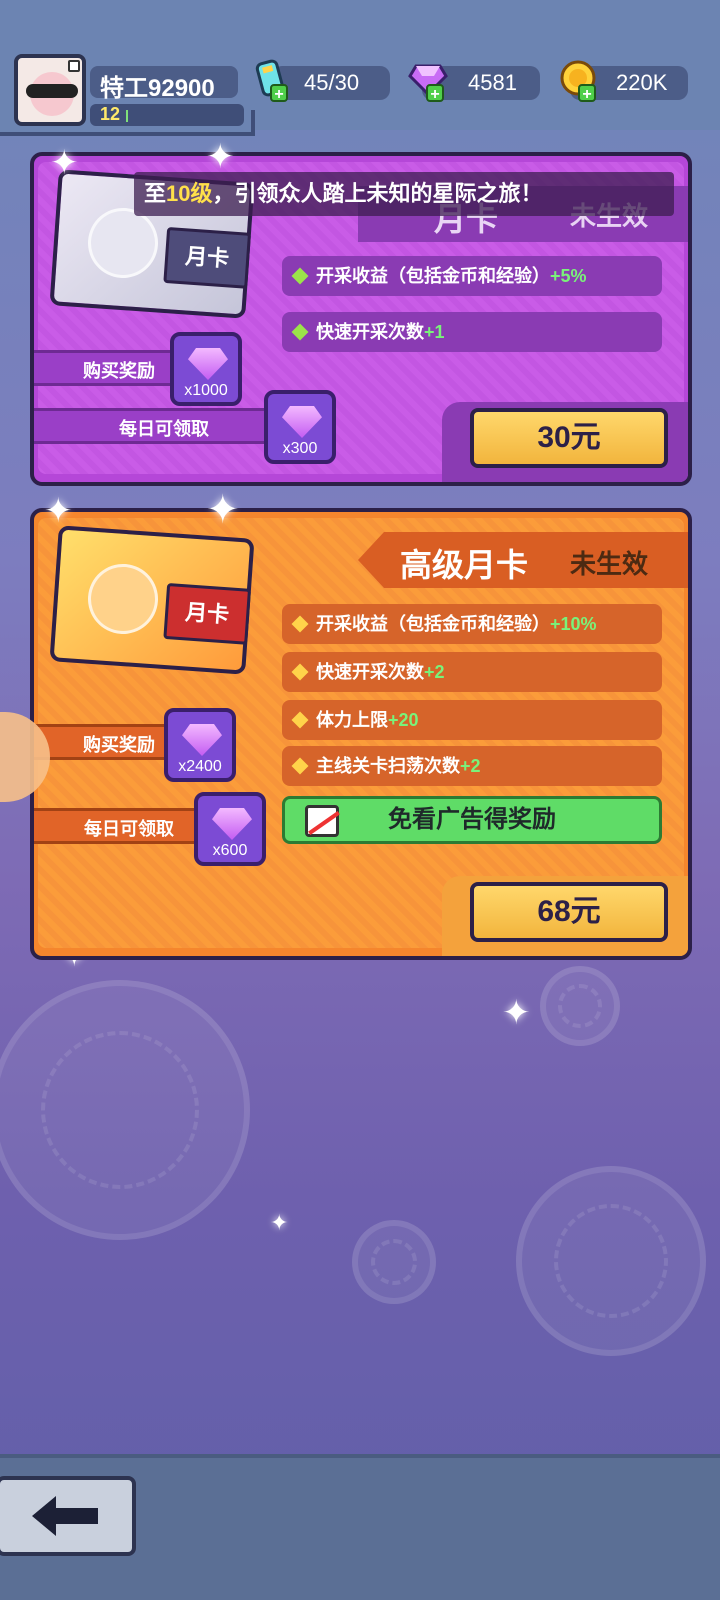 Image resolution: width=720 pixels, height=1600 pixels. I want to click on daily-reward-gem-tile: x300, so click(300, 427).